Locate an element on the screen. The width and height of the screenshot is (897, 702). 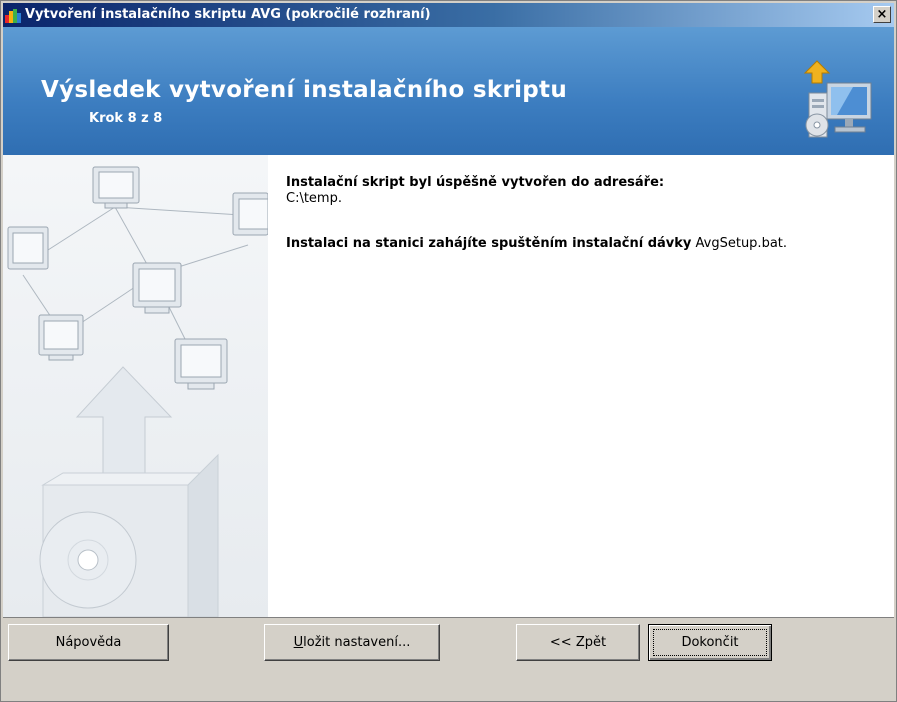
avg-app-icon is located at coordinates (13, 16).